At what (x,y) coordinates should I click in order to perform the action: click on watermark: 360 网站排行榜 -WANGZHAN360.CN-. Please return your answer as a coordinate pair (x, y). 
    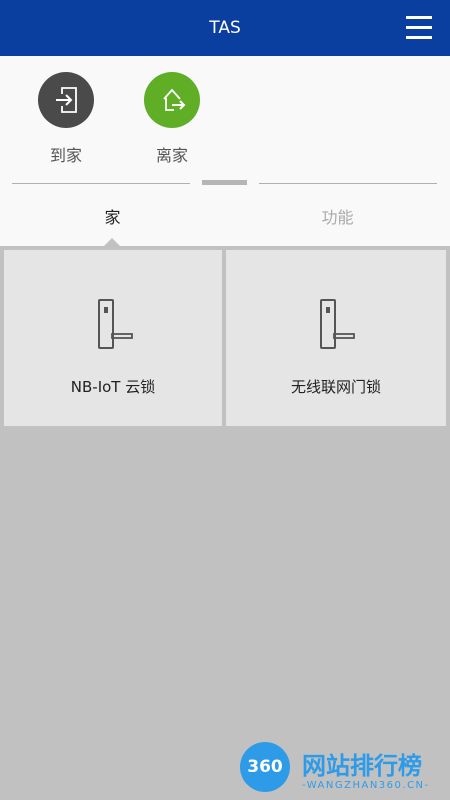
    Looking at the image, I should click on (343, 770).